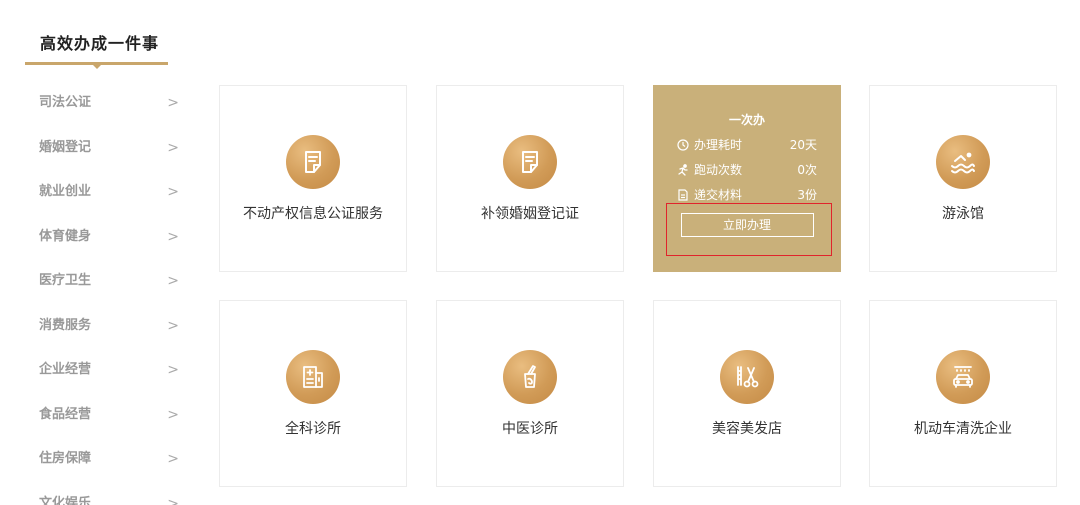 Image resolution: width=1080 pixels, height=505 pixels. Describe the element at coordinates (746, 120) in the screenshot. I see `active-card-title: 一次办` at that location.